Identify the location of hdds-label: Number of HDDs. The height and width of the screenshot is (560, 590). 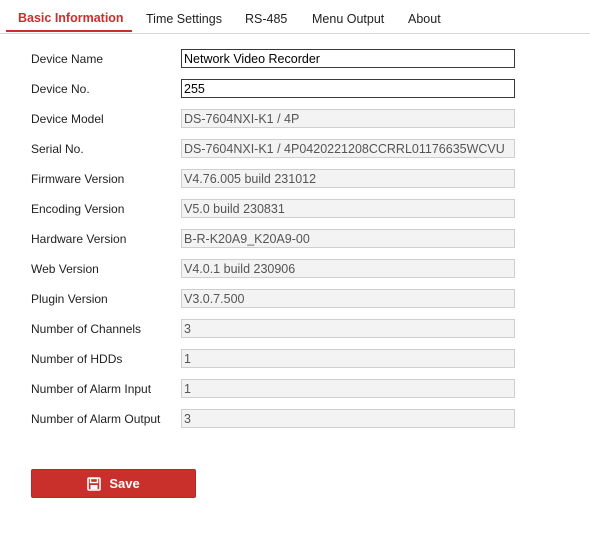
(77, 359).